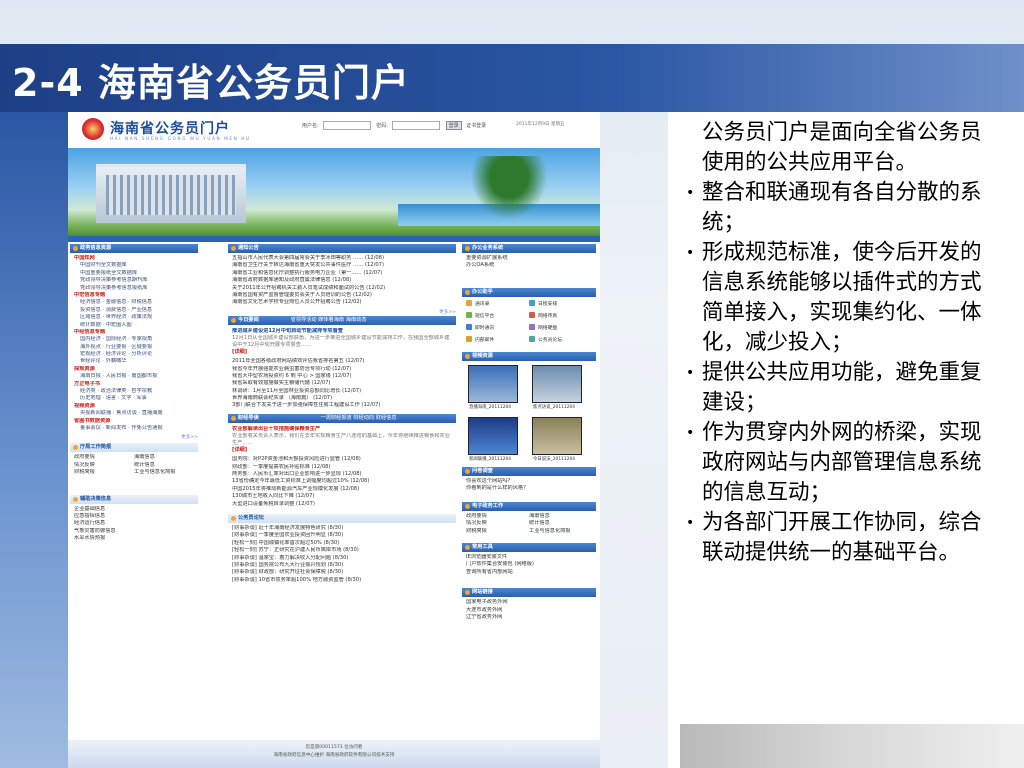 The width and height of the screenshot is (1024, 768). What do you see at coordinates (493, 439) in the screenshot?
I see `video-thumbnail: 新闻联播_20111204` at bounding box center [493, 439].